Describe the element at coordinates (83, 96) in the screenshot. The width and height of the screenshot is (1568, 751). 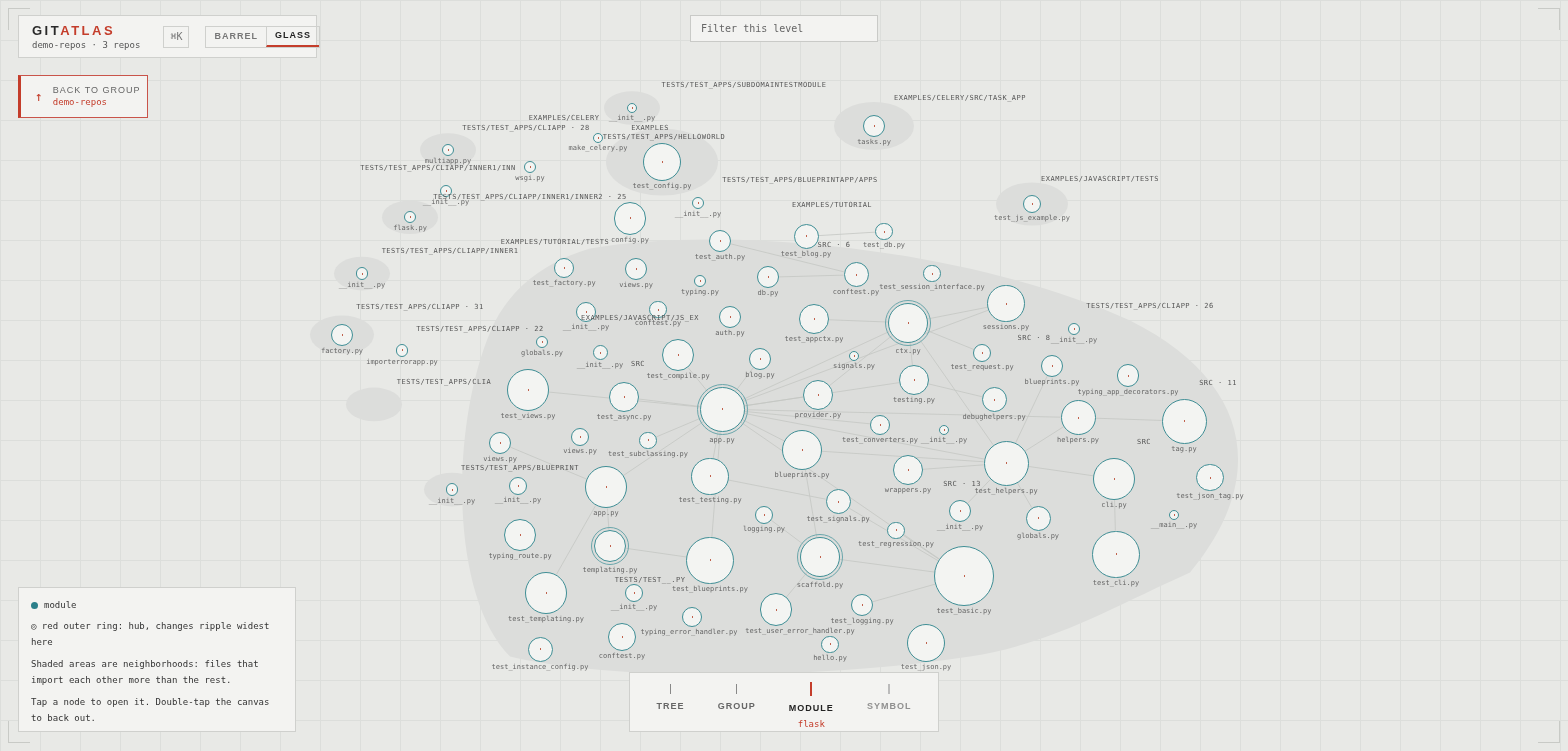
I see `back-to-group-button: ↑ BACK TO GROUP demo-repos` at that location.